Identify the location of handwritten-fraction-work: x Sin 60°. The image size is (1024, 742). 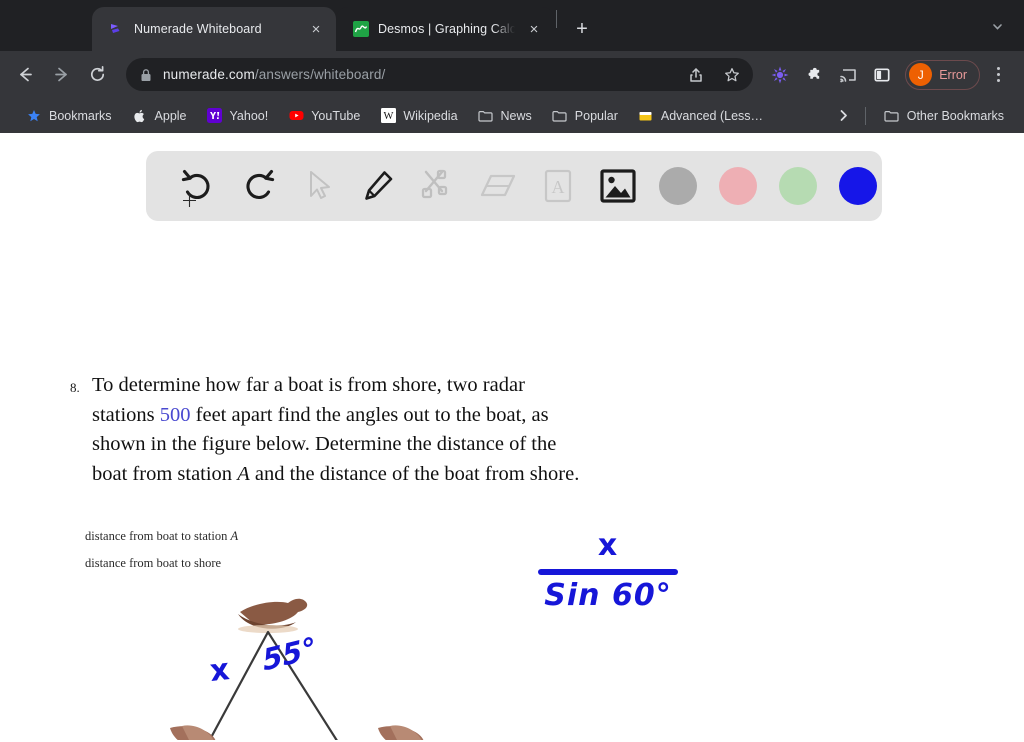
(608, 571).